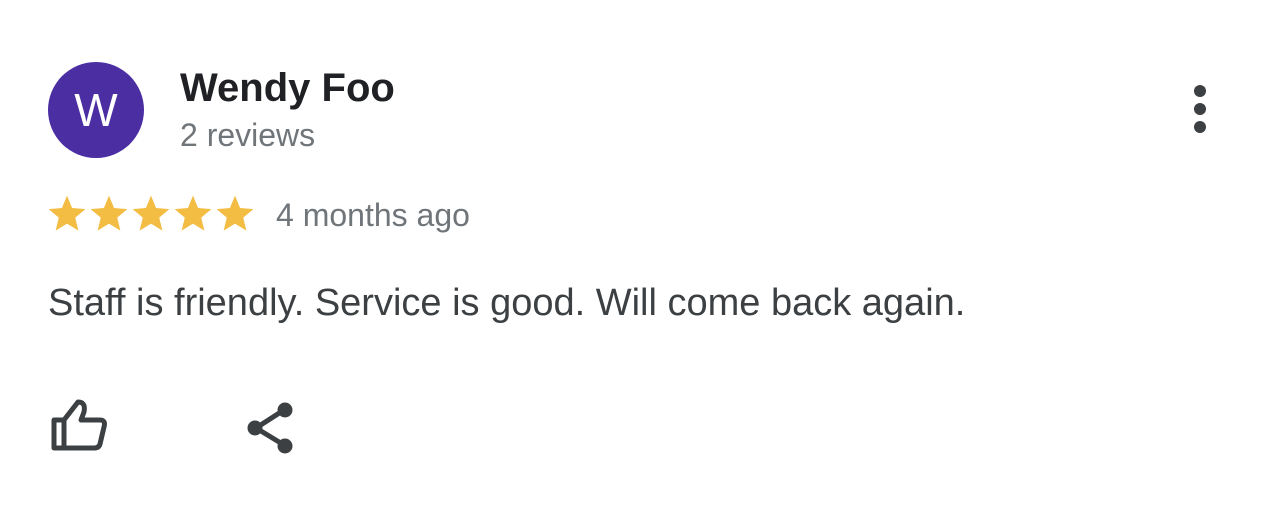 The image size is (1284, 516). I want to click on share-icon, so click(270, 428).